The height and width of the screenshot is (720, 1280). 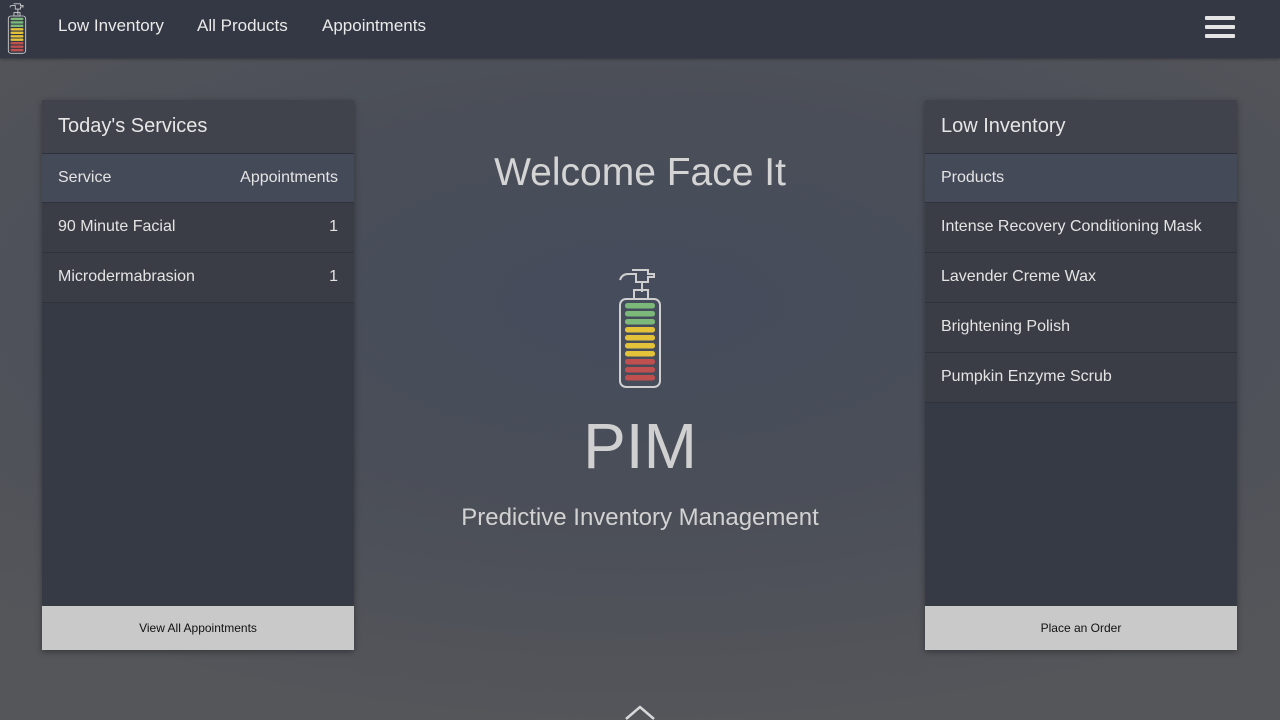 I want to click on table-row: Microdermabrasion 1, so click(x=198, y=278).